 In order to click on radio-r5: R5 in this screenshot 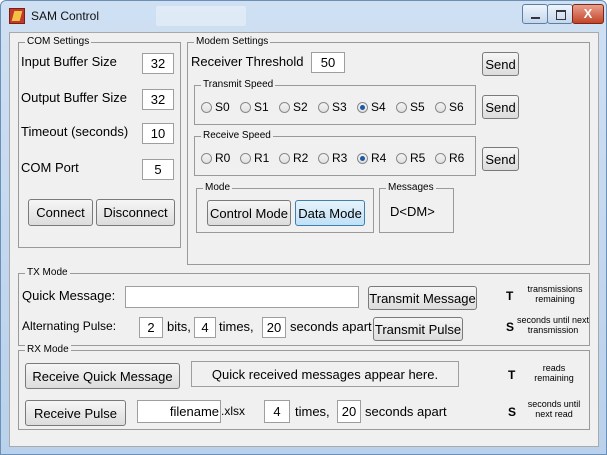, I will do `click(410, 158)`.